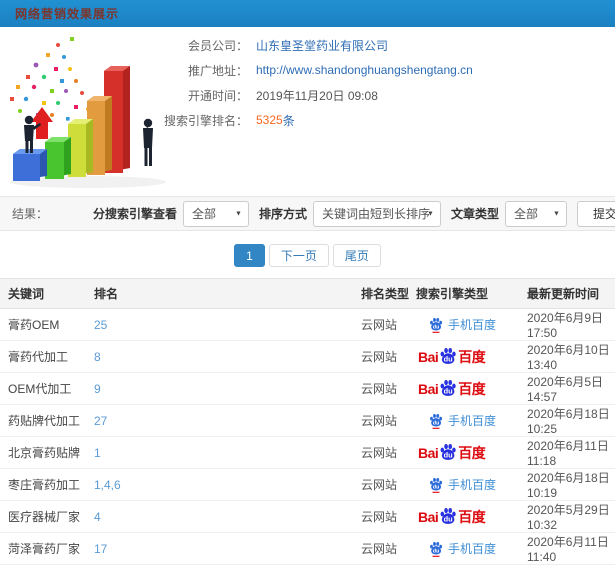 This screenshot has height=565, width=615. What do you see at coordinates (215, 213) in the screenshot?
I see `engine-filter-select: 全部` at bounding box center [215, 213].